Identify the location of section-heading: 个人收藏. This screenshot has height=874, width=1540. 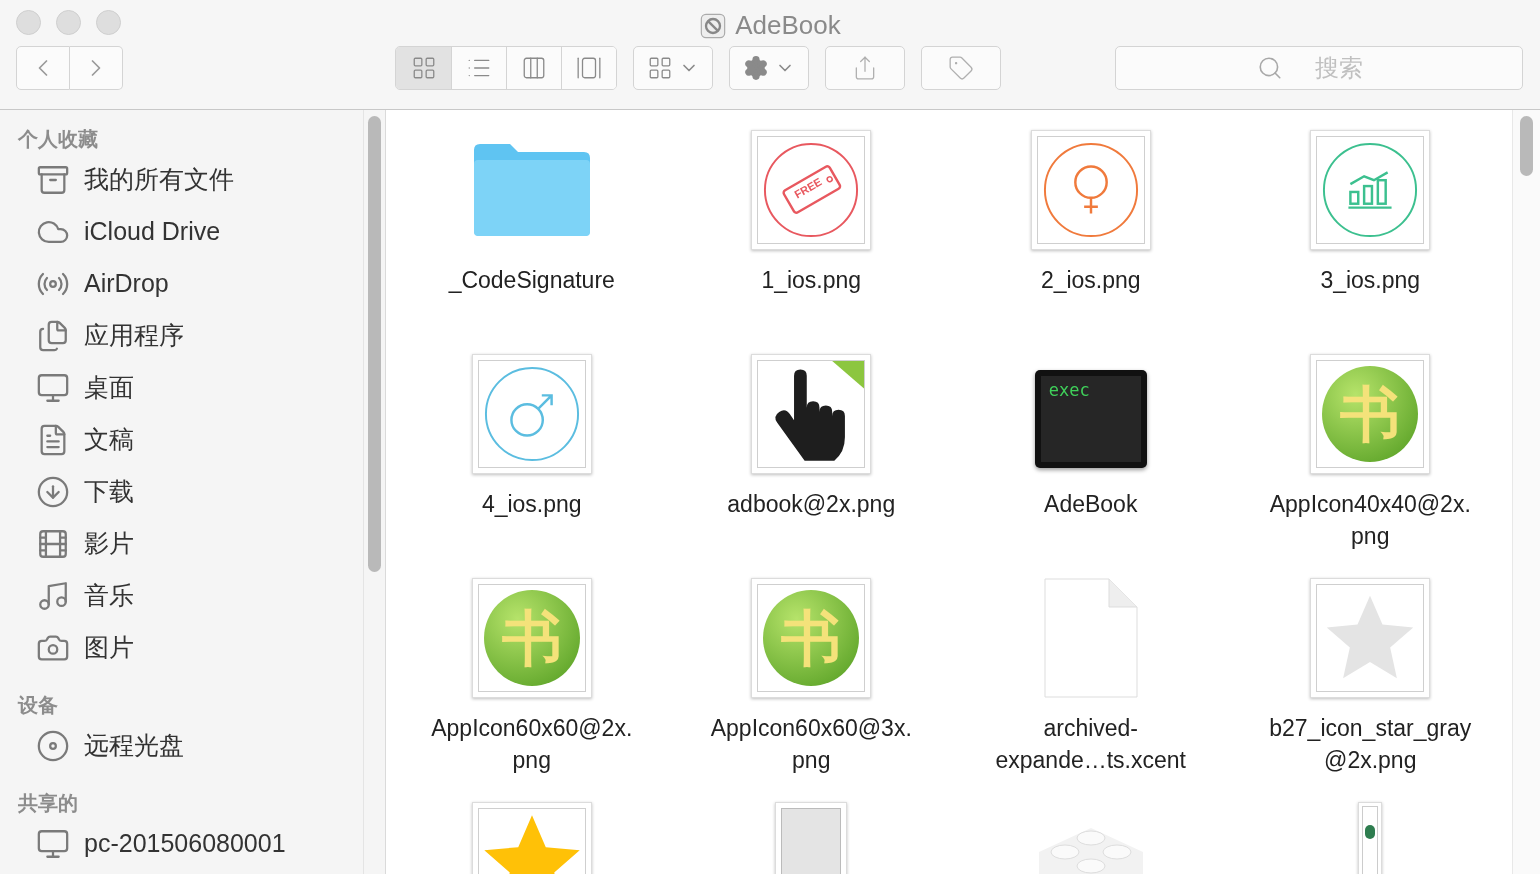
(58, 139).